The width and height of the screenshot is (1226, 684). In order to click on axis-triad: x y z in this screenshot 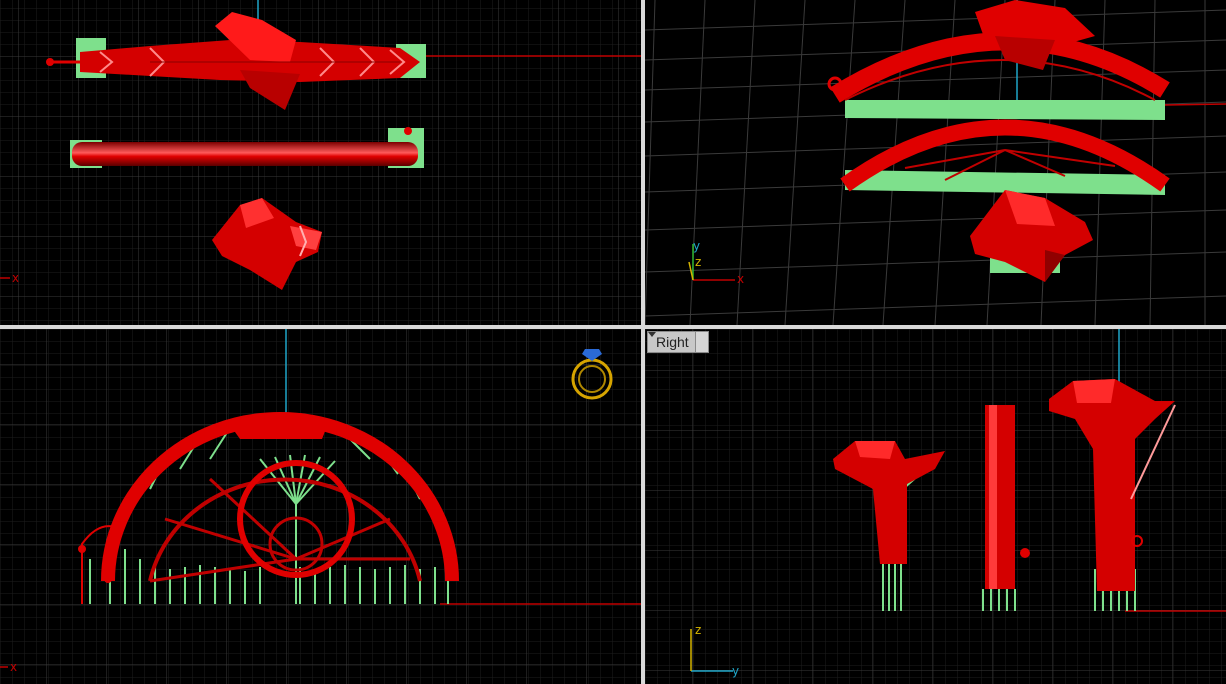, I will do `click(716, 262)`.